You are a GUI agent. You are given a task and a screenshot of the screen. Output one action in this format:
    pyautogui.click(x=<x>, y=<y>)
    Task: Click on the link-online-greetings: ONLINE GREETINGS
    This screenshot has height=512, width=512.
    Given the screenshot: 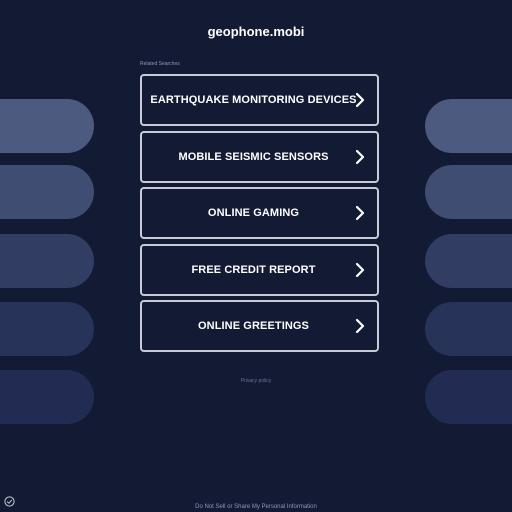 What is the action you would take?
    pyautogui.click(x=259, y=326)
    